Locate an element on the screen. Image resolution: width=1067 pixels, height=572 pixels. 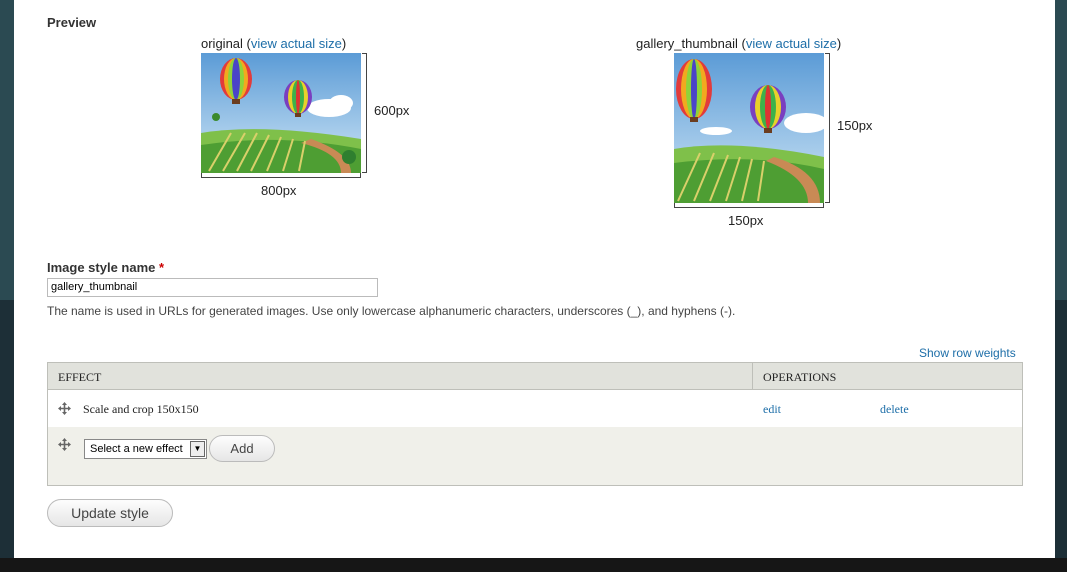
image-style-name-label: Image style name * is located at coordinates (105, 267).